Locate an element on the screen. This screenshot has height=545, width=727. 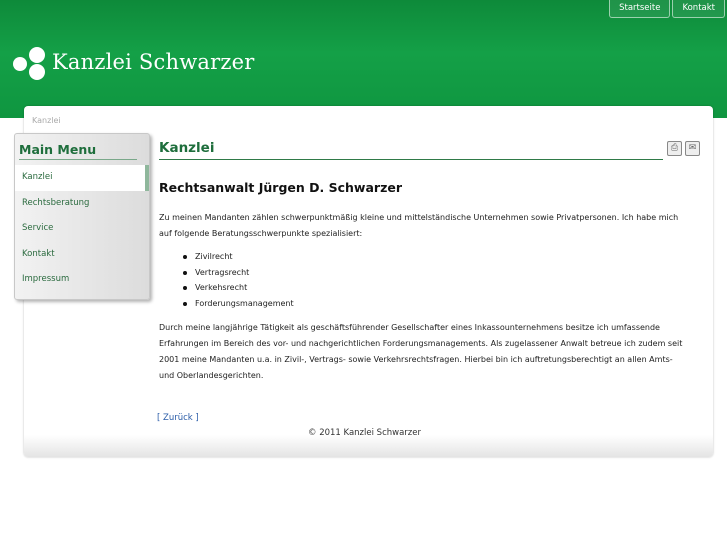
menu-item-kanzlei: Kanzlei is located at coordinates (82, 178).